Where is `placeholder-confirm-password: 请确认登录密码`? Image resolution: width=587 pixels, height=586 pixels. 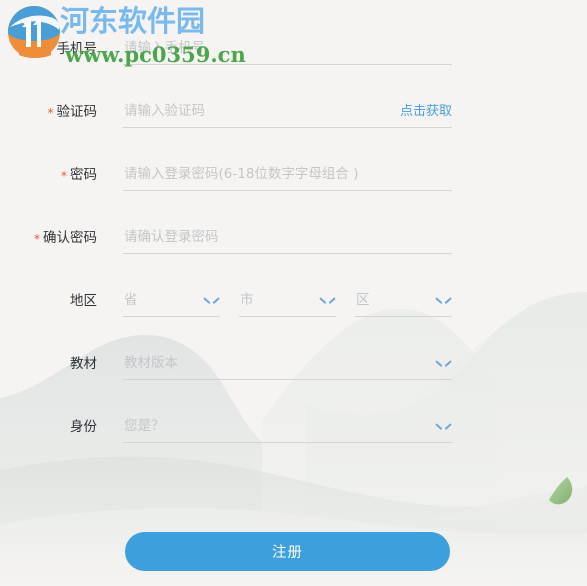 placeholder-confirm-password: 请确认登录密码 is located at coordinates (171, 237).